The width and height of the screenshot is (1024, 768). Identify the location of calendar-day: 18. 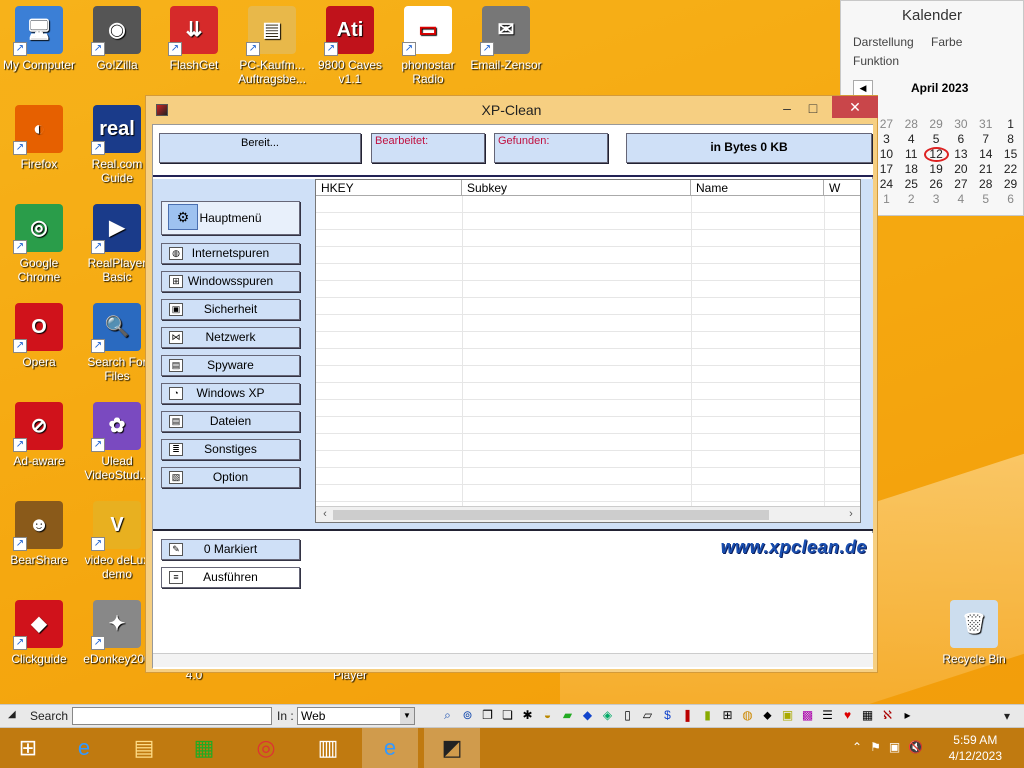
(911, 169).